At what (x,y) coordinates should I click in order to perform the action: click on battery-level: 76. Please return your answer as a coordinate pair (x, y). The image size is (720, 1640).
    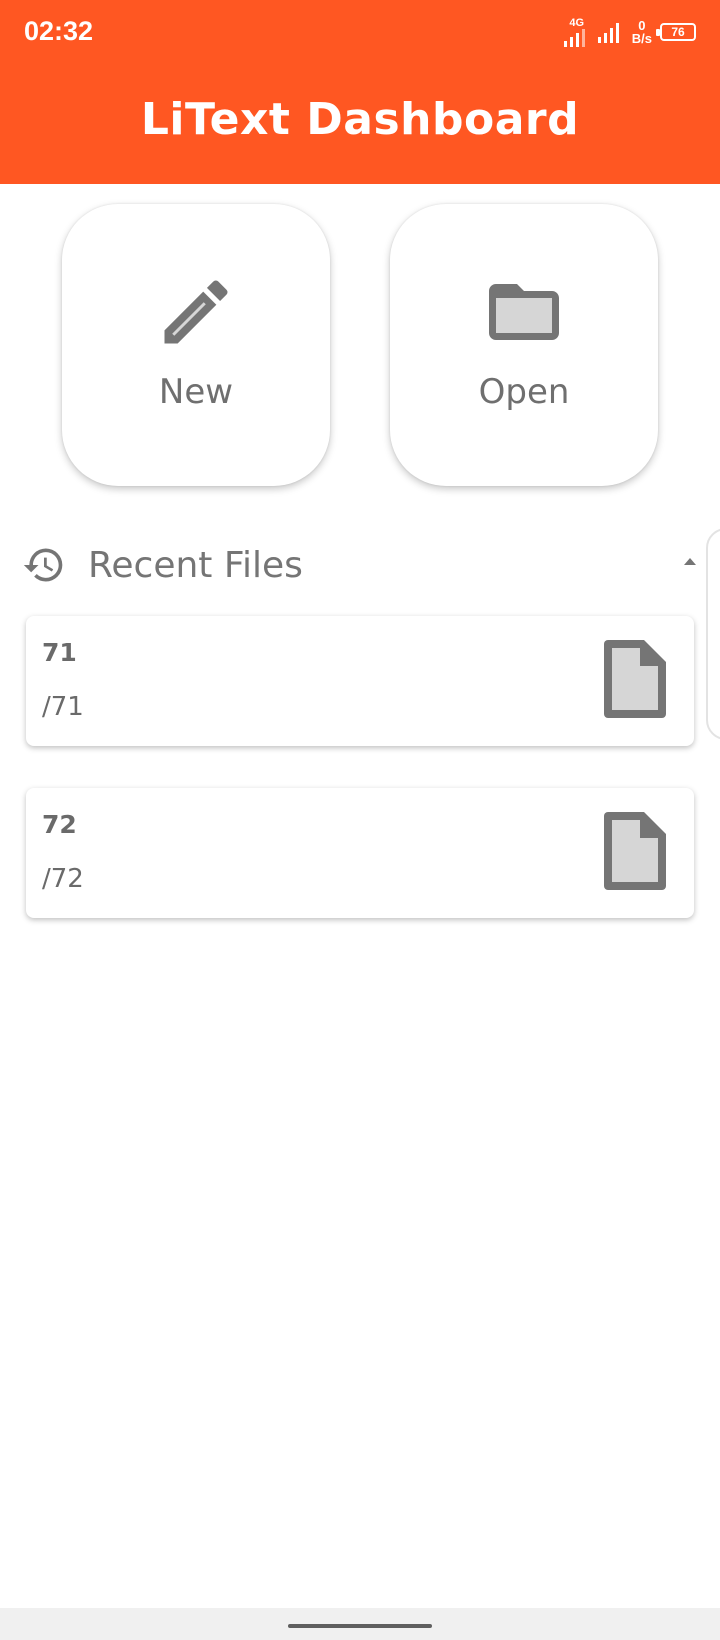
    Looking at the image, I should click on (678, 32).